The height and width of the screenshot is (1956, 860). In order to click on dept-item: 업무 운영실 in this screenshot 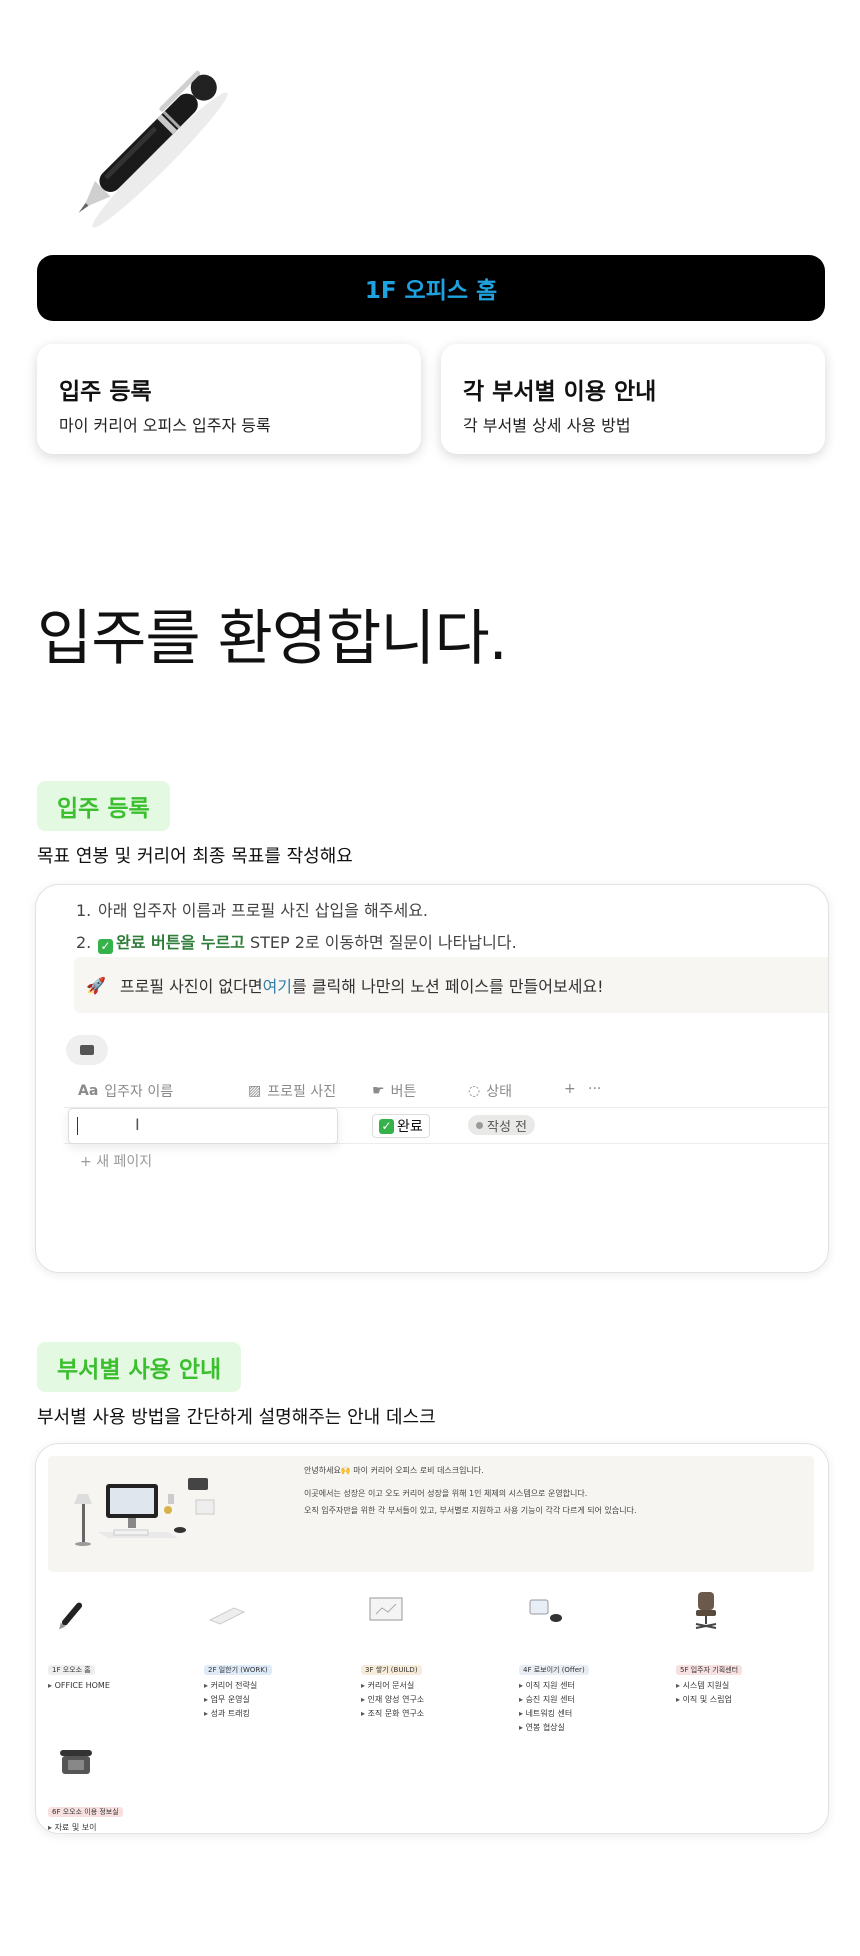, I will do `click(238, 1700)`.